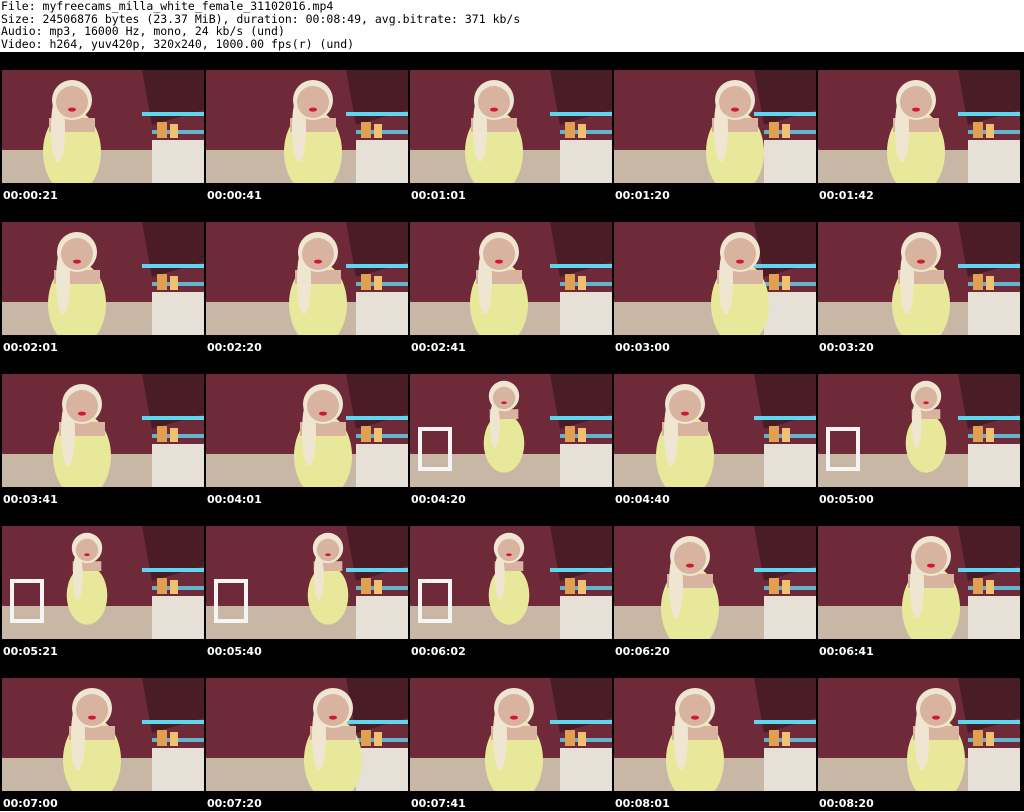 Image resolution: width=1024 pixels, height=812 pixels. I want to click on thumbnail-cell: 00:05:00, so click(918, 432).